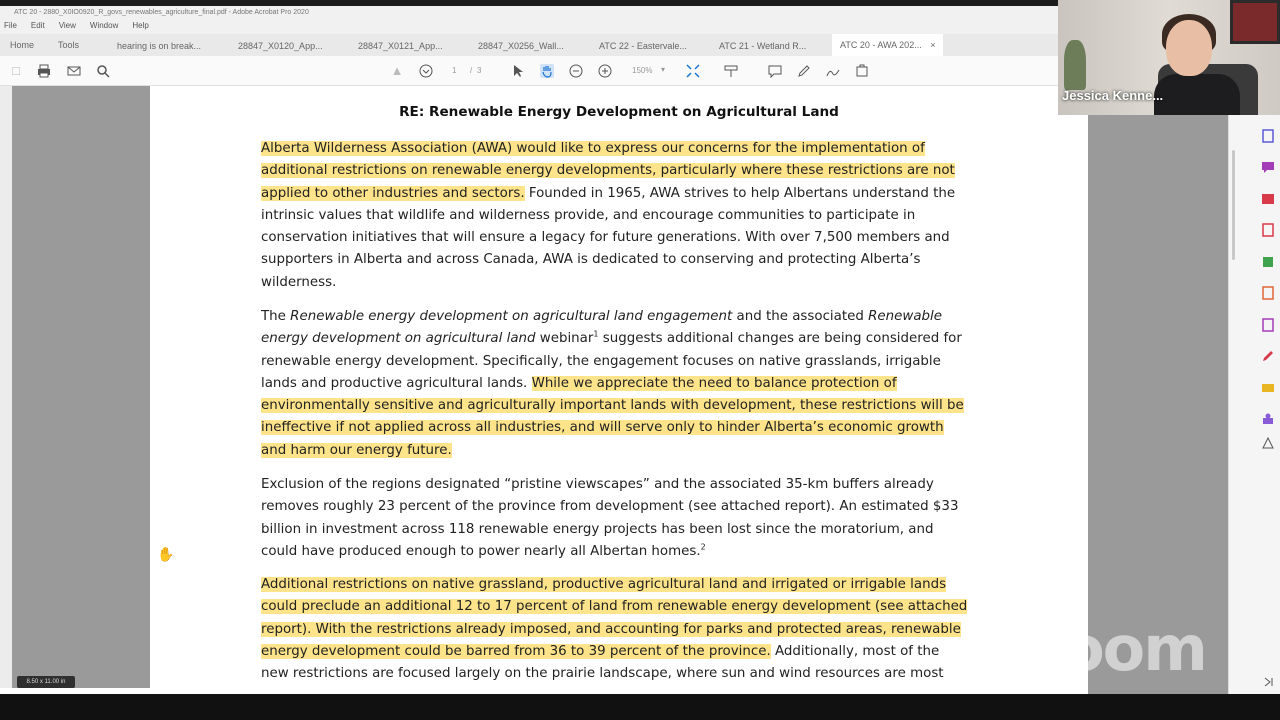 This screenshot has width=1280, height=720. What do you see at coordinates (1268, 325) in the screenshot?
I see `protect-icon` at bounding box center [1268, 325].